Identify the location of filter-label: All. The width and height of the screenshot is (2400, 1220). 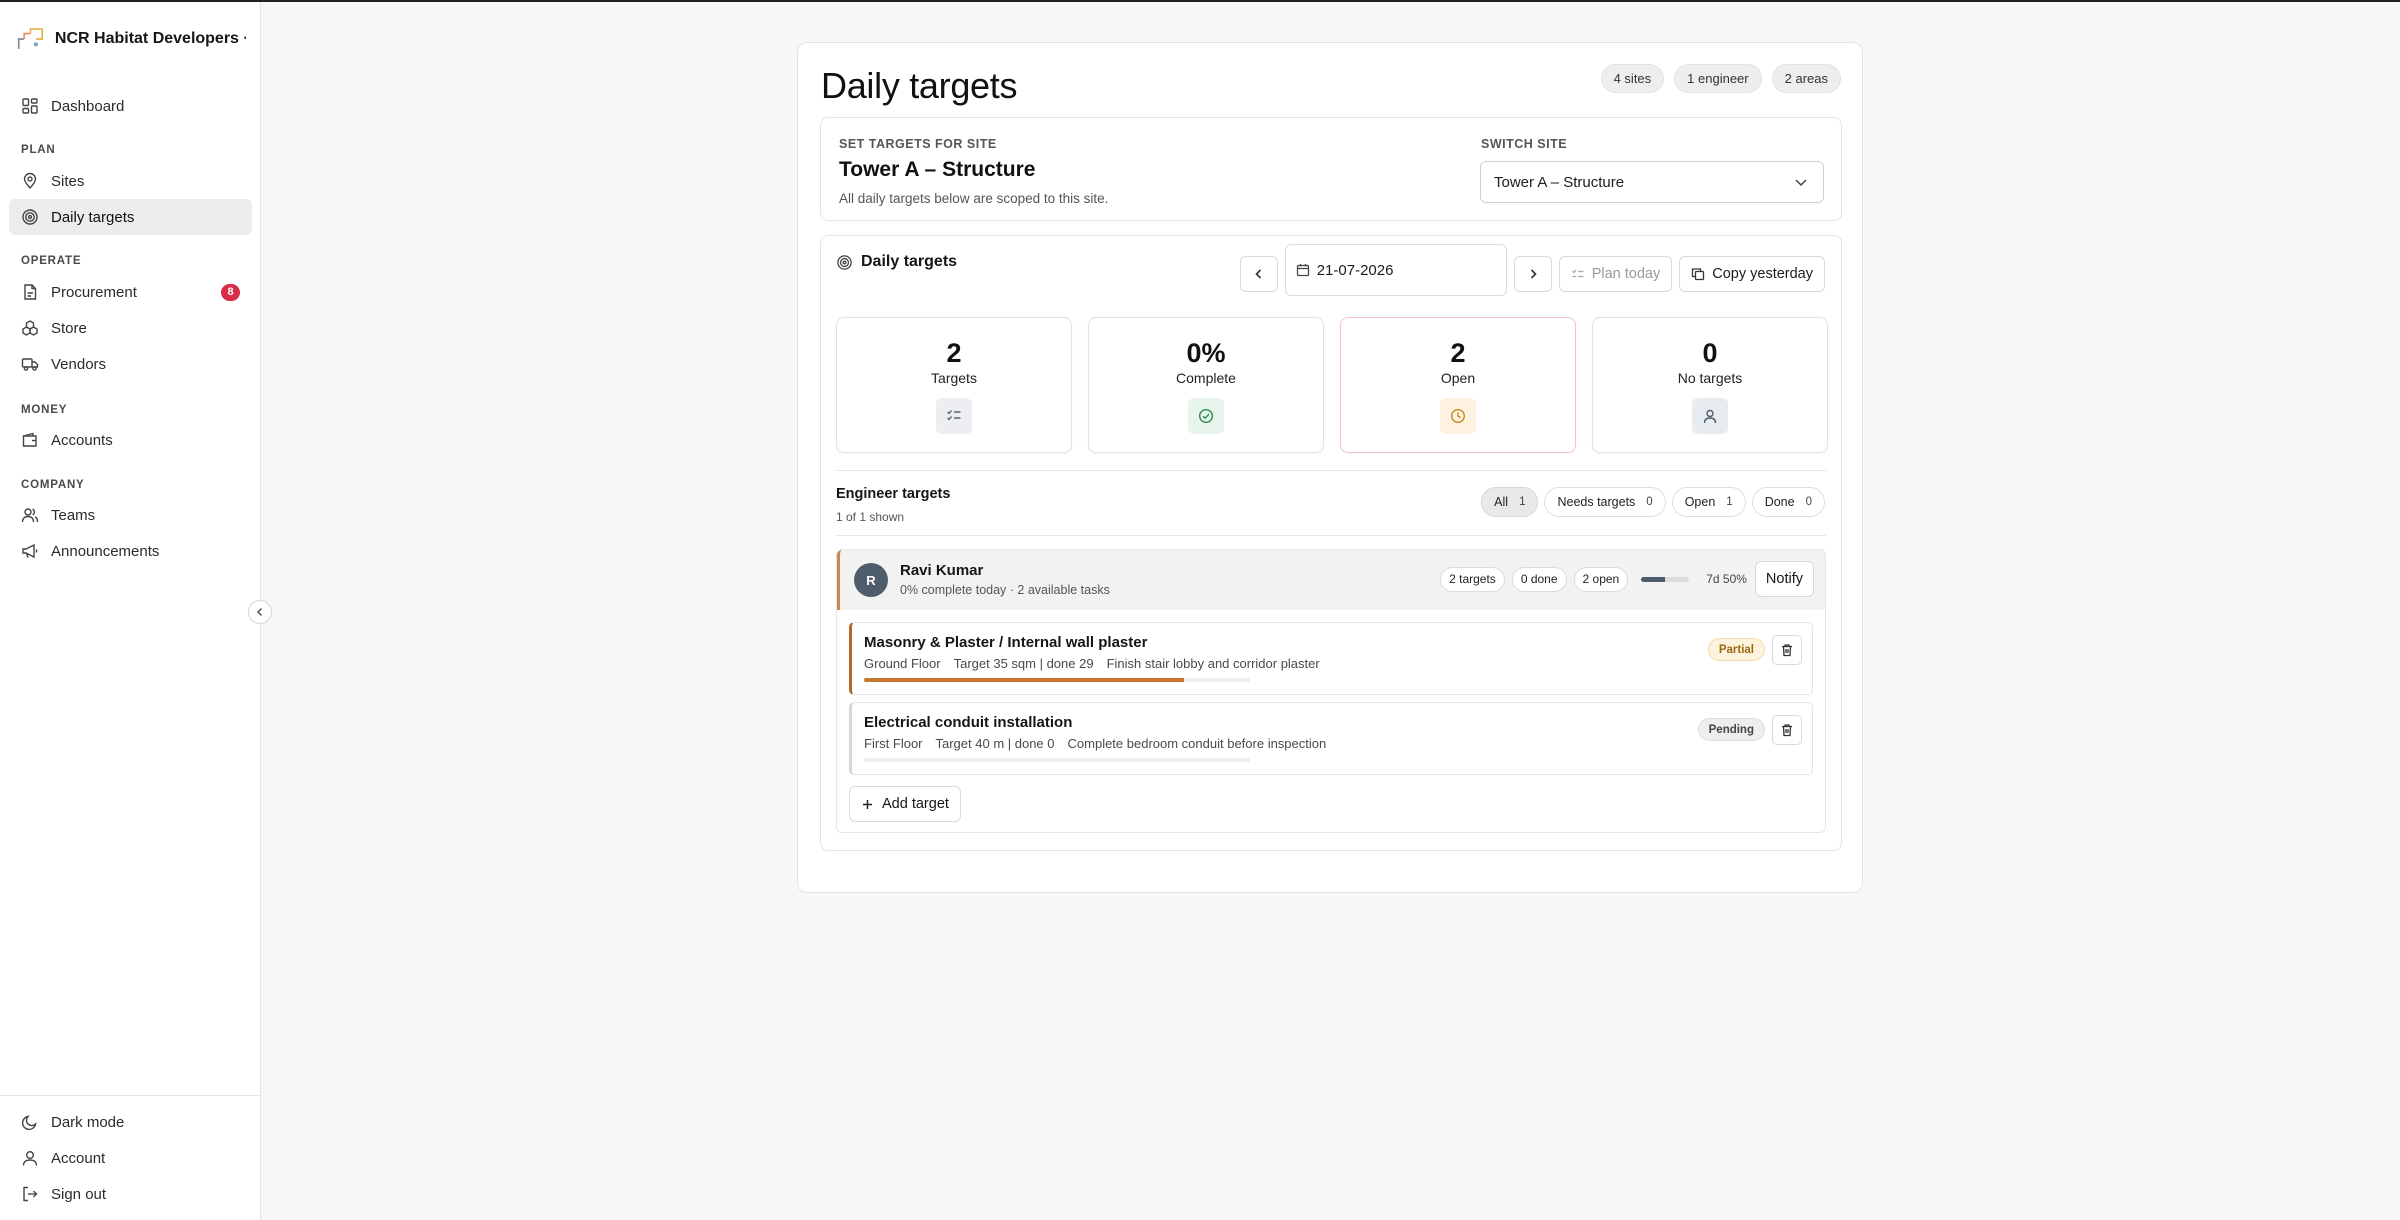
(1501, 502).